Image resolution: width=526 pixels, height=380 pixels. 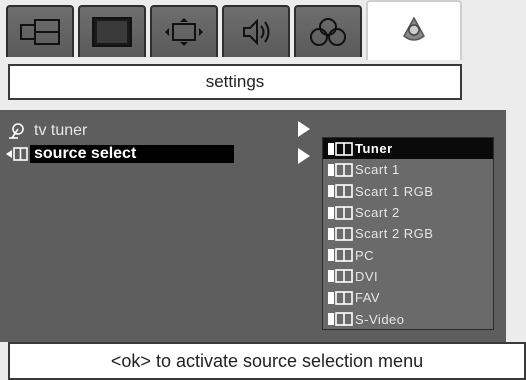 I want to click on source-item-scart-1: Scart 1, so click(x=408, y=169).